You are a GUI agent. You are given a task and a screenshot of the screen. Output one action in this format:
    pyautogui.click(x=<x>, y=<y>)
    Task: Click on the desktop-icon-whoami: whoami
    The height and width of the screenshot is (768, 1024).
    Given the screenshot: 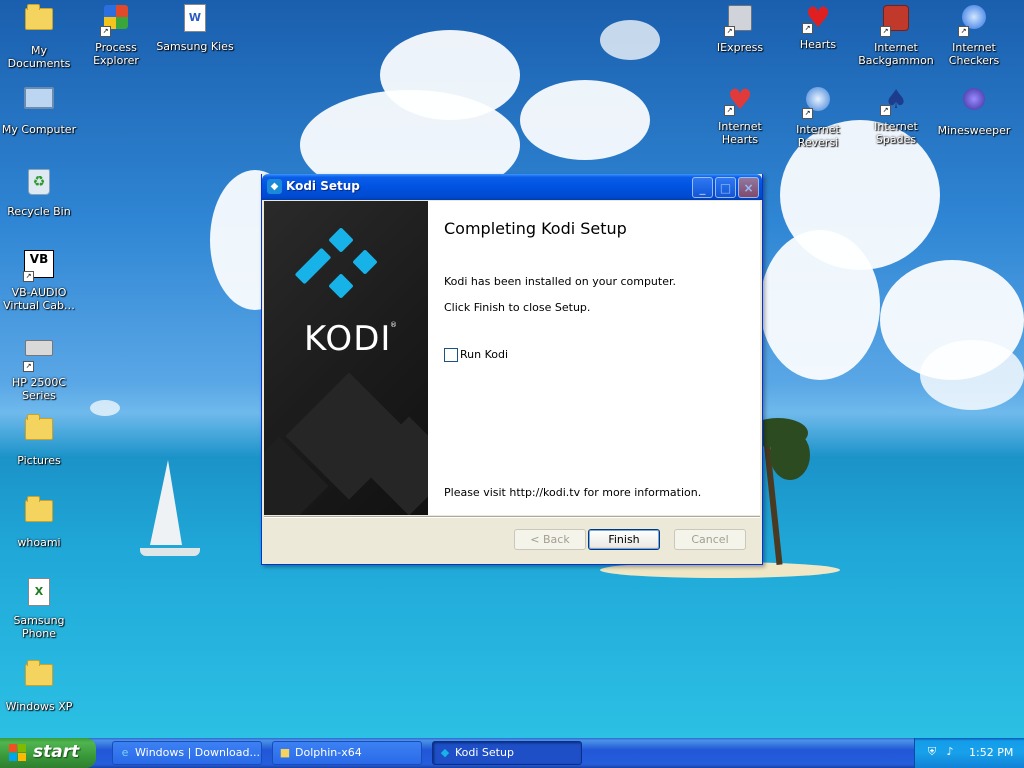 What is the action you would take?
    pyautogui.click(x=39, y=521)
    